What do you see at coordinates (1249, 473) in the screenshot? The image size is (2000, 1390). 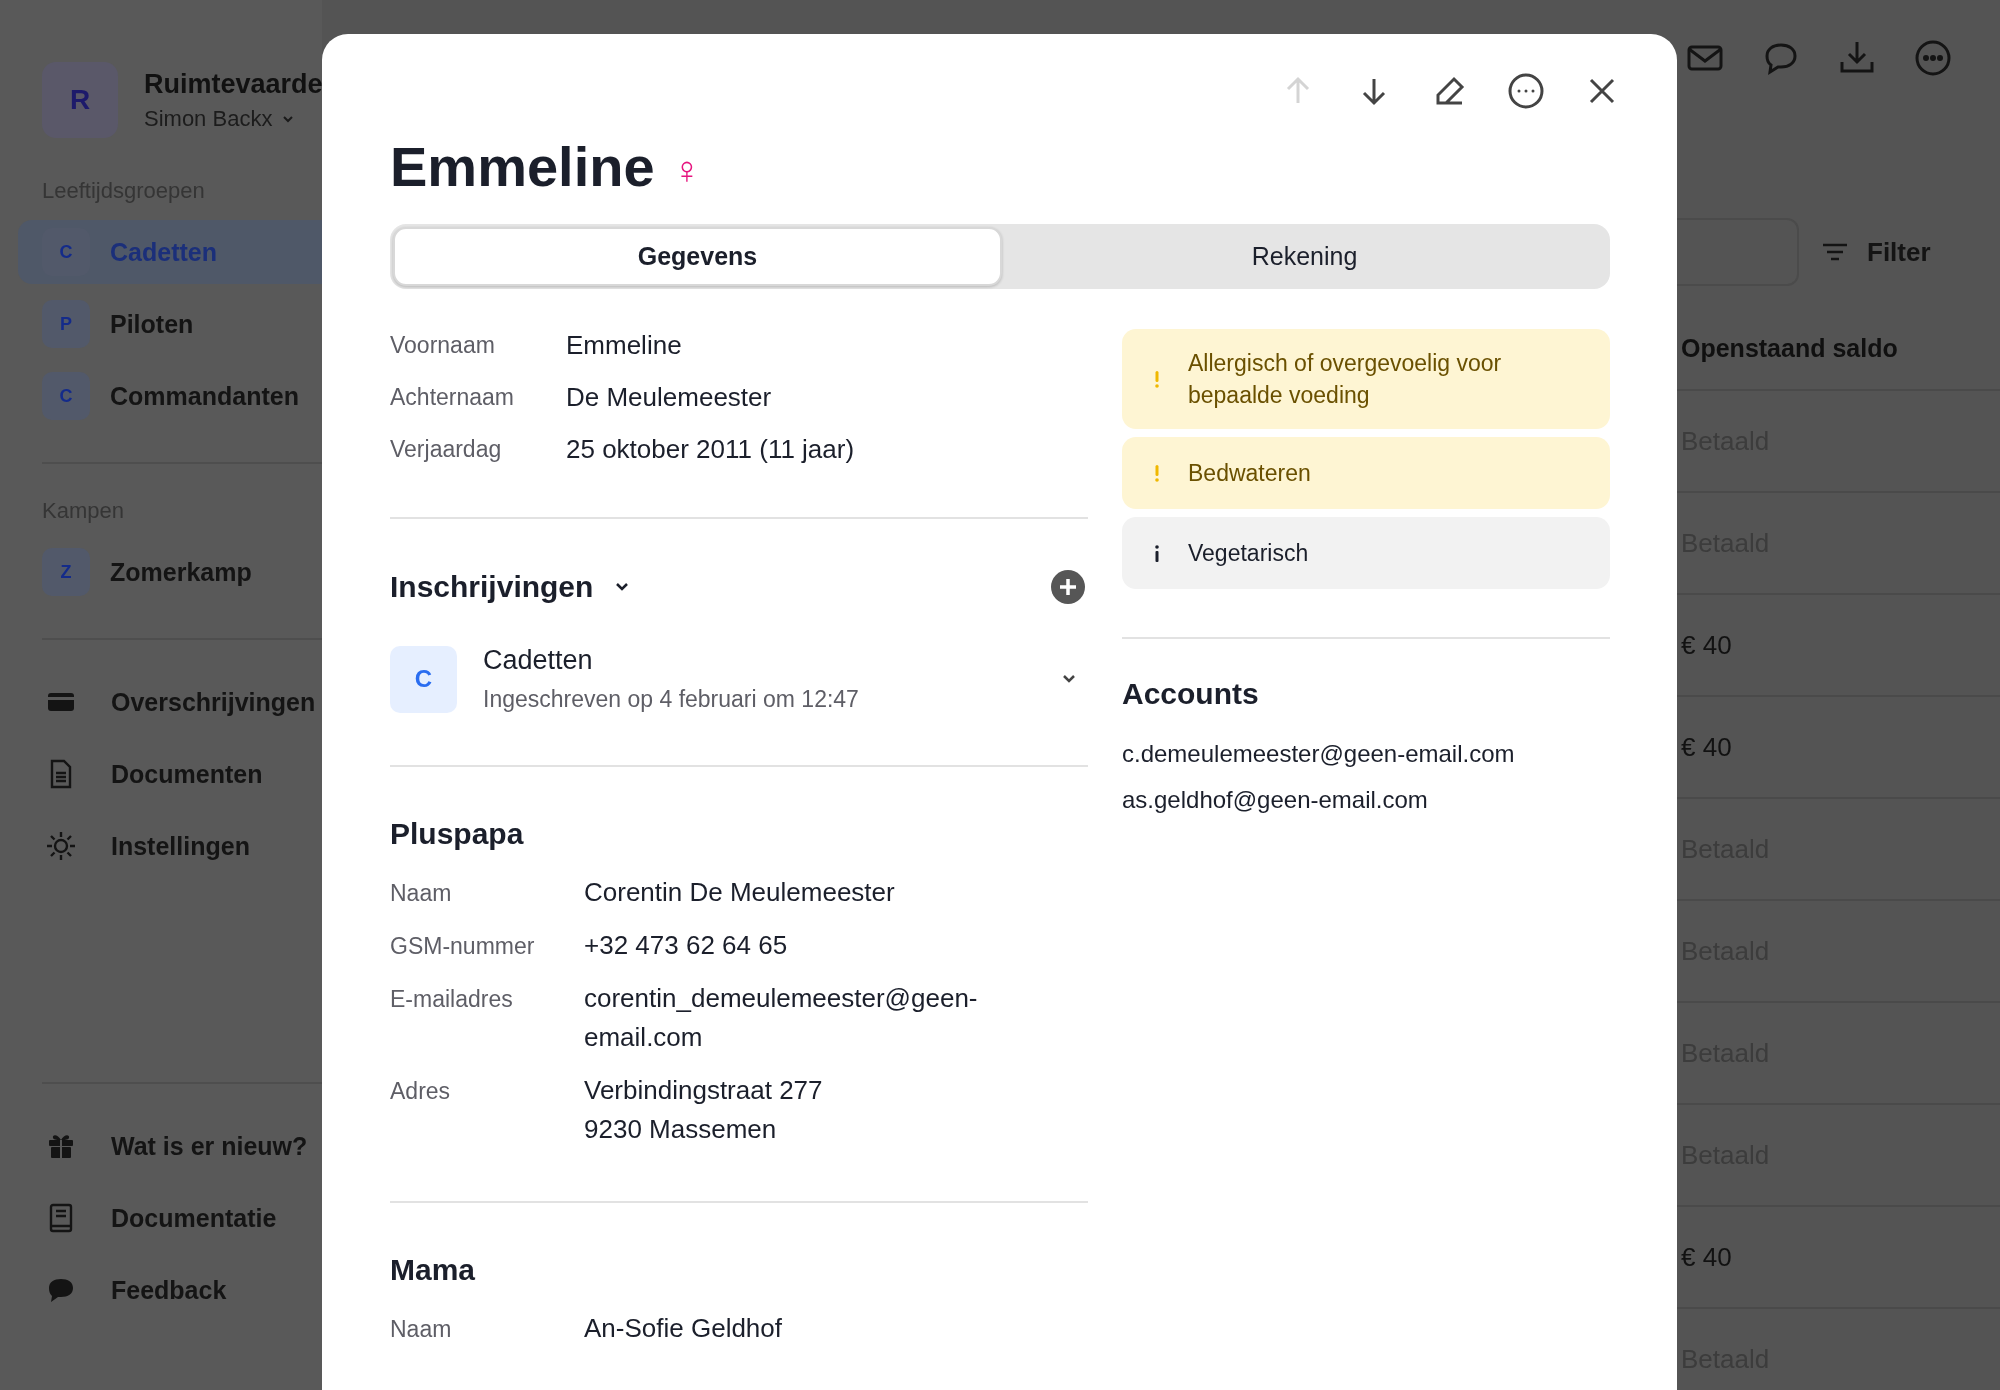 I see `note-text: Bedwateren` at bounding box center [1249, 473].